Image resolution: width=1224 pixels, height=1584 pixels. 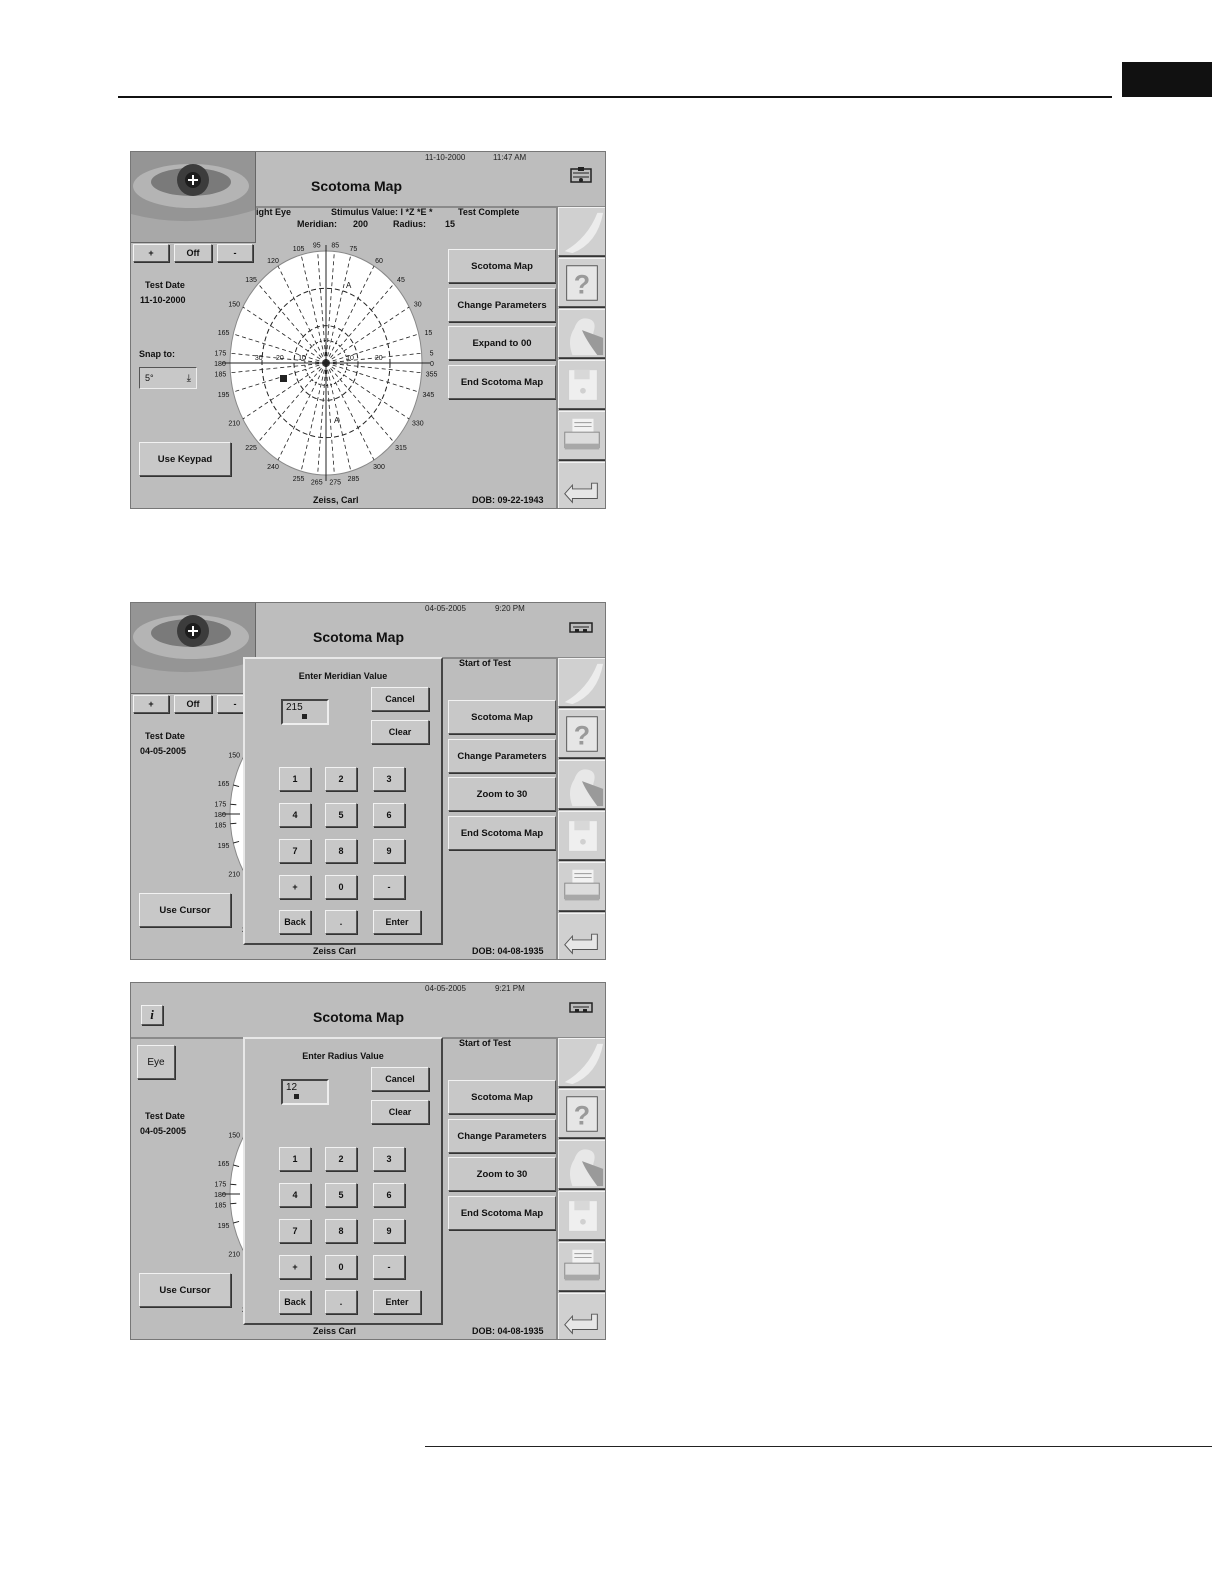 What do you see at coordinates (335, 951) in the screenshot?
I see `patient-name: Zeiss Carl` at bounding box center [335, 951].